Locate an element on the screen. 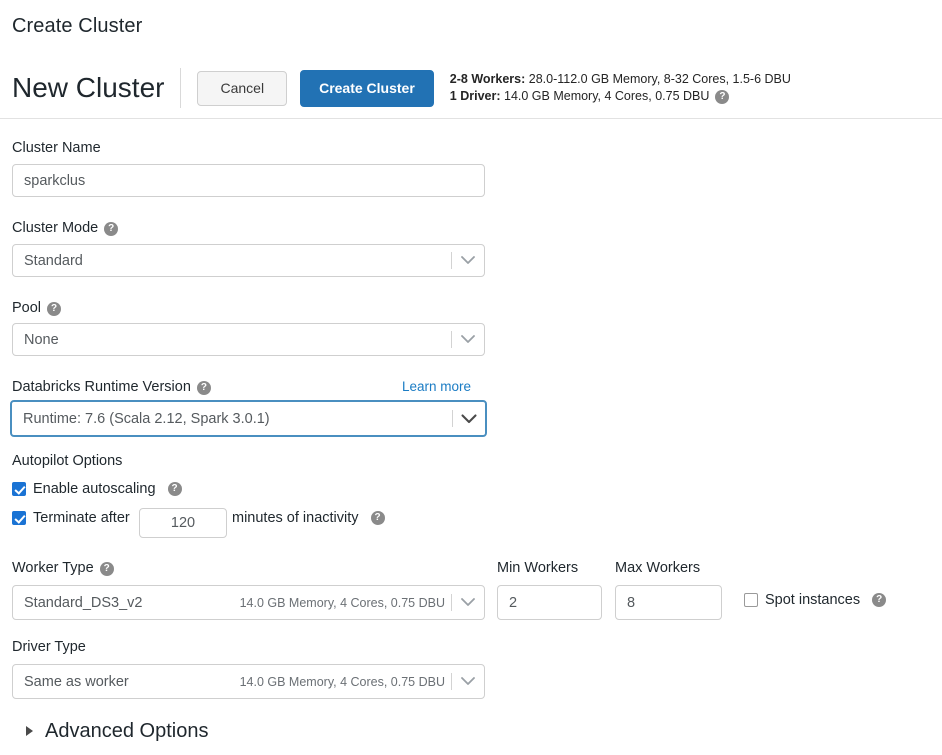 The width and height of the screenshot is (942, 755). pool-label-text: Pool is located at coordinates (27, 308).